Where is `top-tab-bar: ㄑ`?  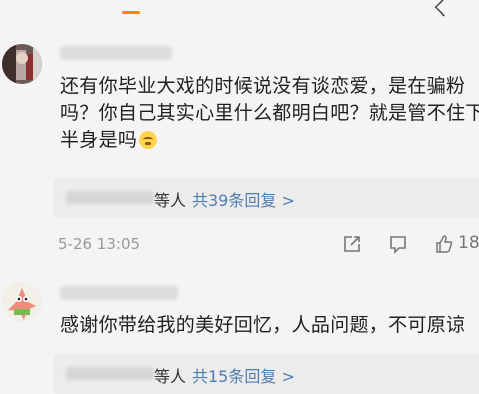
top-tab-bar: ㄑ is located at coordinates (239, 11).